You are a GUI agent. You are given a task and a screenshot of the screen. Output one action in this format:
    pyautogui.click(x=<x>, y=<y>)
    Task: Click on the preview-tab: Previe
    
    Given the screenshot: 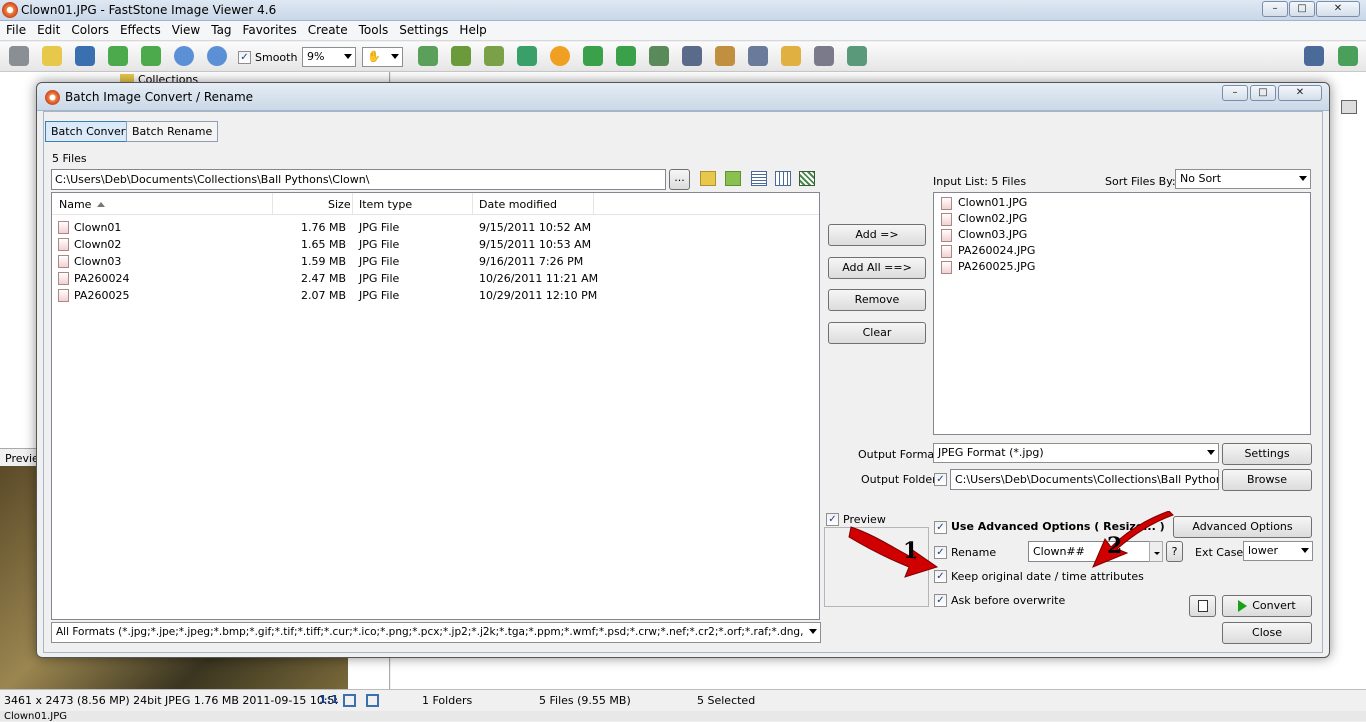 What is the action you would take?
    pyautogui.click(x=22, y=458)
    